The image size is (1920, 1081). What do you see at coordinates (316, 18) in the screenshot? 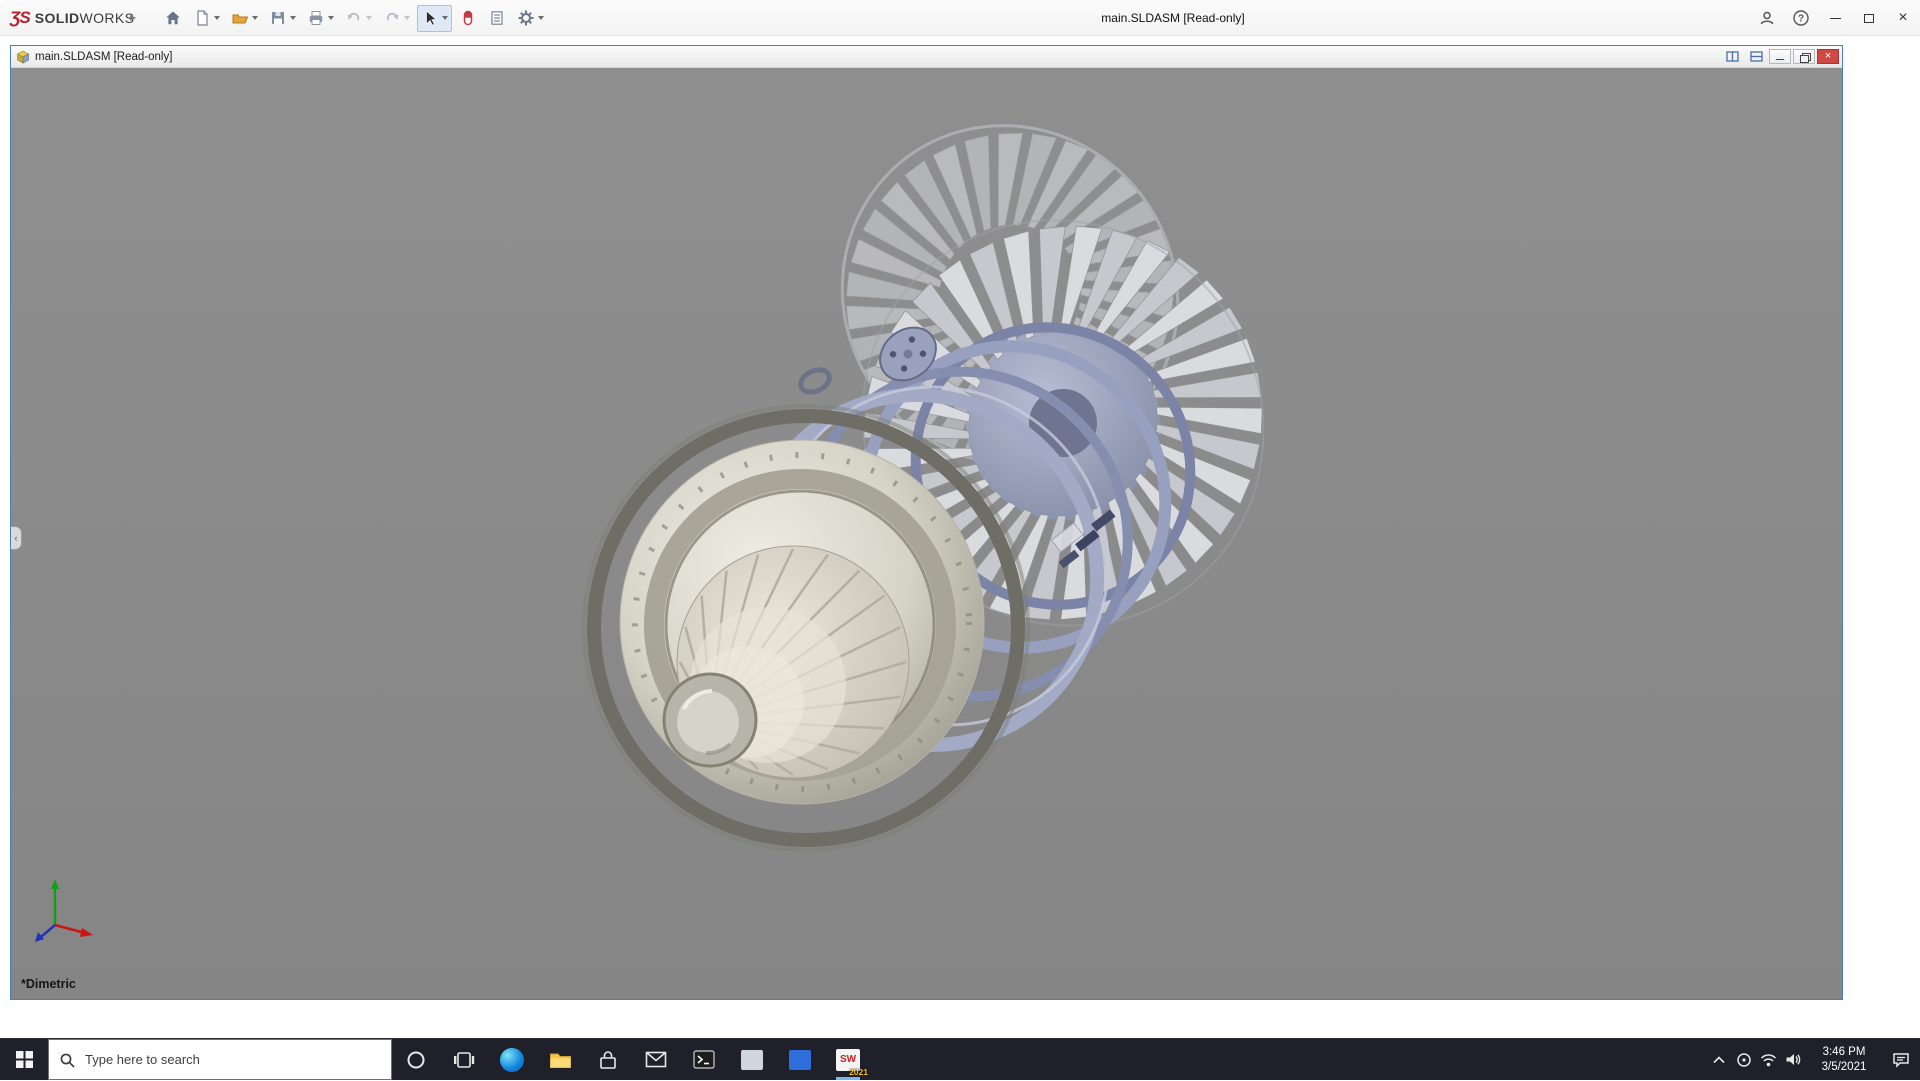
I see `print-icon` at bounding box center [316, 18].